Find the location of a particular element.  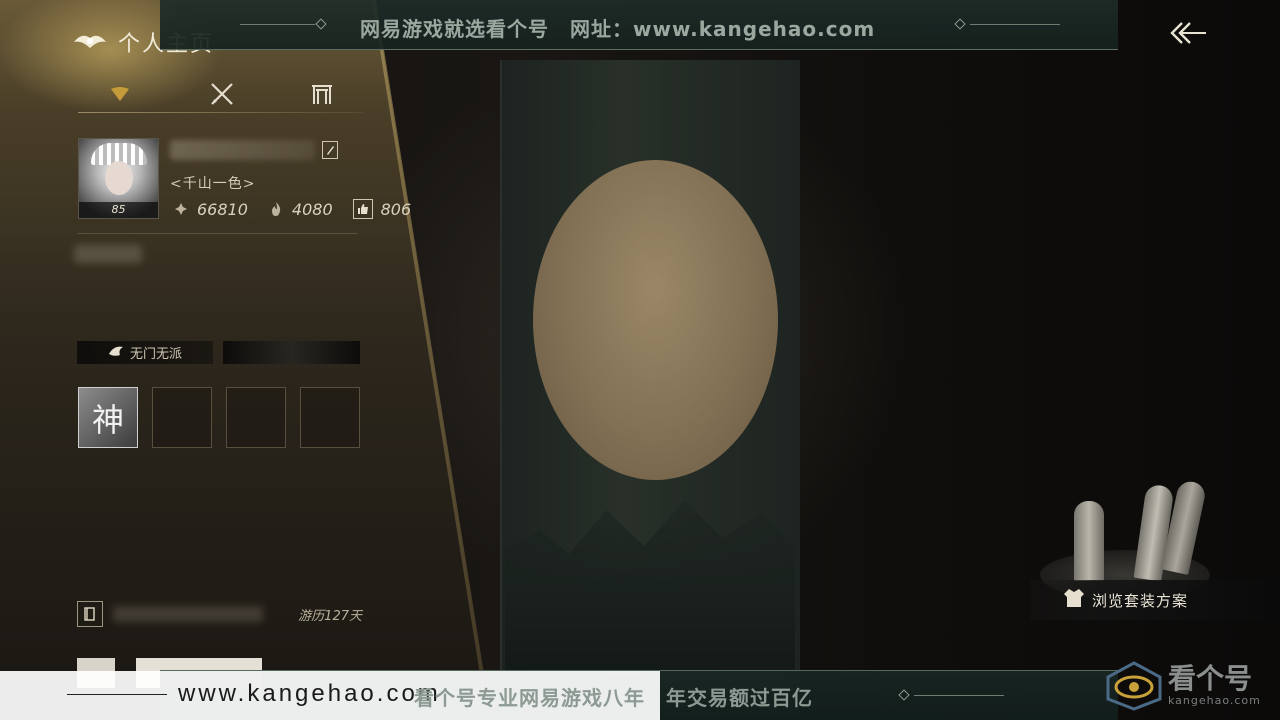

bottom-watermark-text: 看个号专业网易游戏八年 年交易额过百亿 is located at coordinates (613, 698).